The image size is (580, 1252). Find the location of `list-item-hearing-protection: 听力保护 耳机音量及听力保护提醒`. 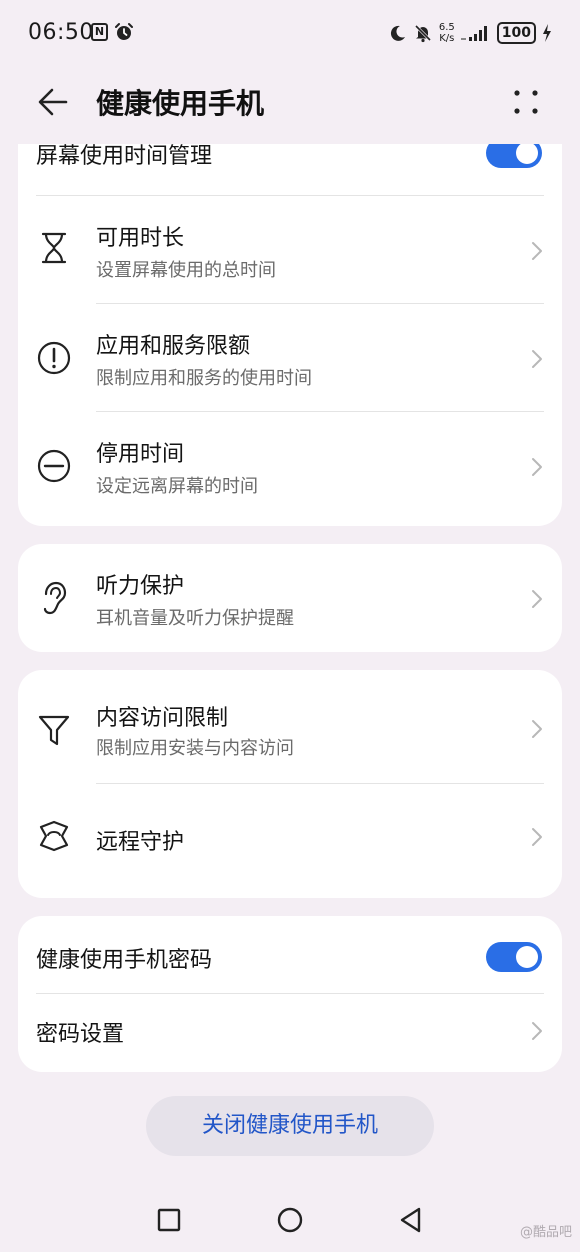

list-item-hearing-protection: 听力保护 耳机音量及听力保护提醒 is located at coordinates (290, 598).